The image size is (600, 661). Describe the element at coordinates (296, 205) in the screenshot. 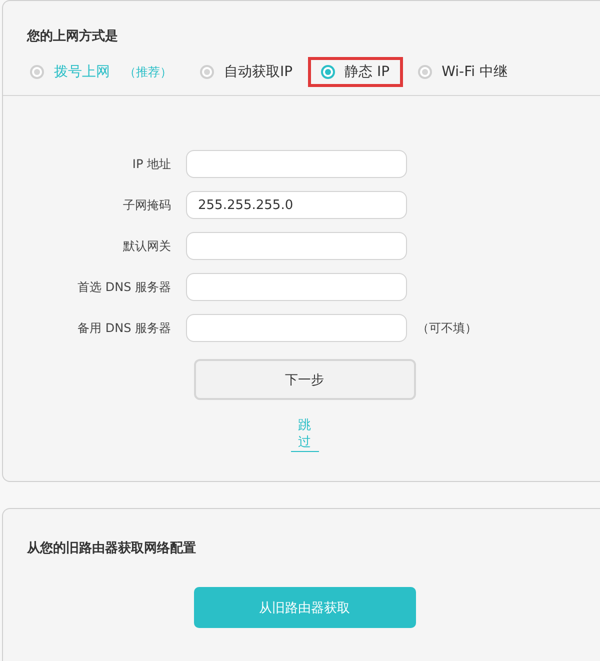

I see `input-field: 255.255.255.0` at that location.